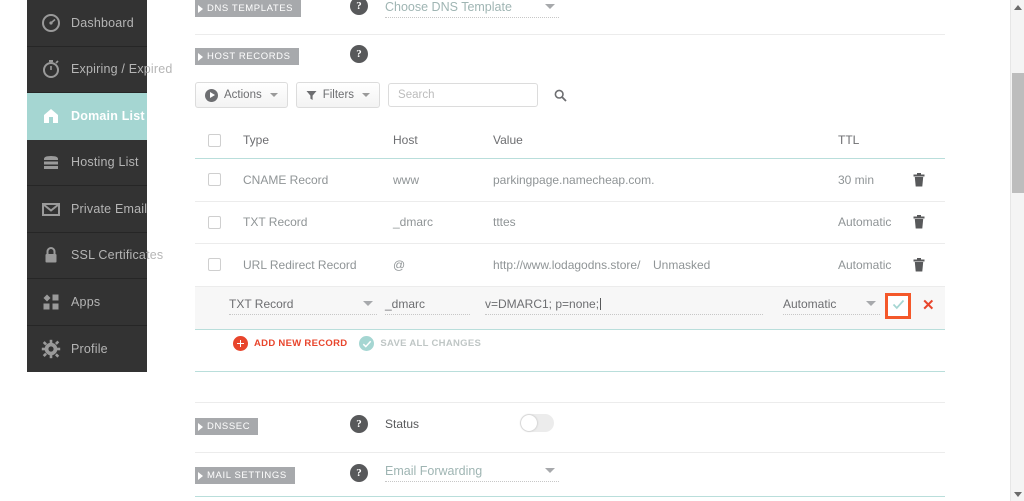  I want to click on server-icon, so click(51, 162).